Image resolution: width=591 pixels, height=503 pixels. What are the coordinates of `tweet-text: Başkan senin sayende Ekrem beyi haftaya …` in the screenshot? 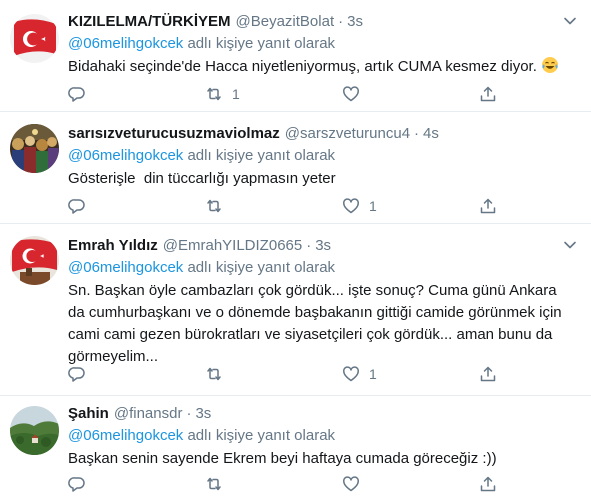 It's located at (282, 458).